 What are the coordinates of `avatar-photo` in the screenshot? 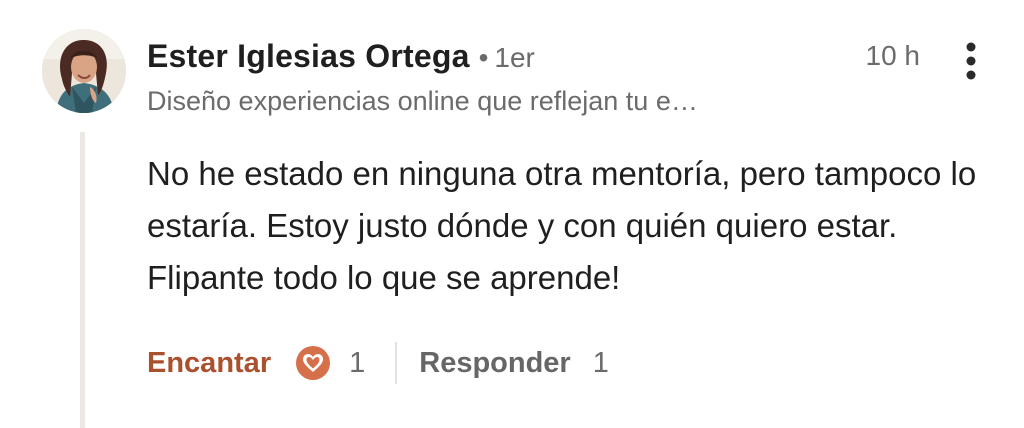 It's located at (84, 71).